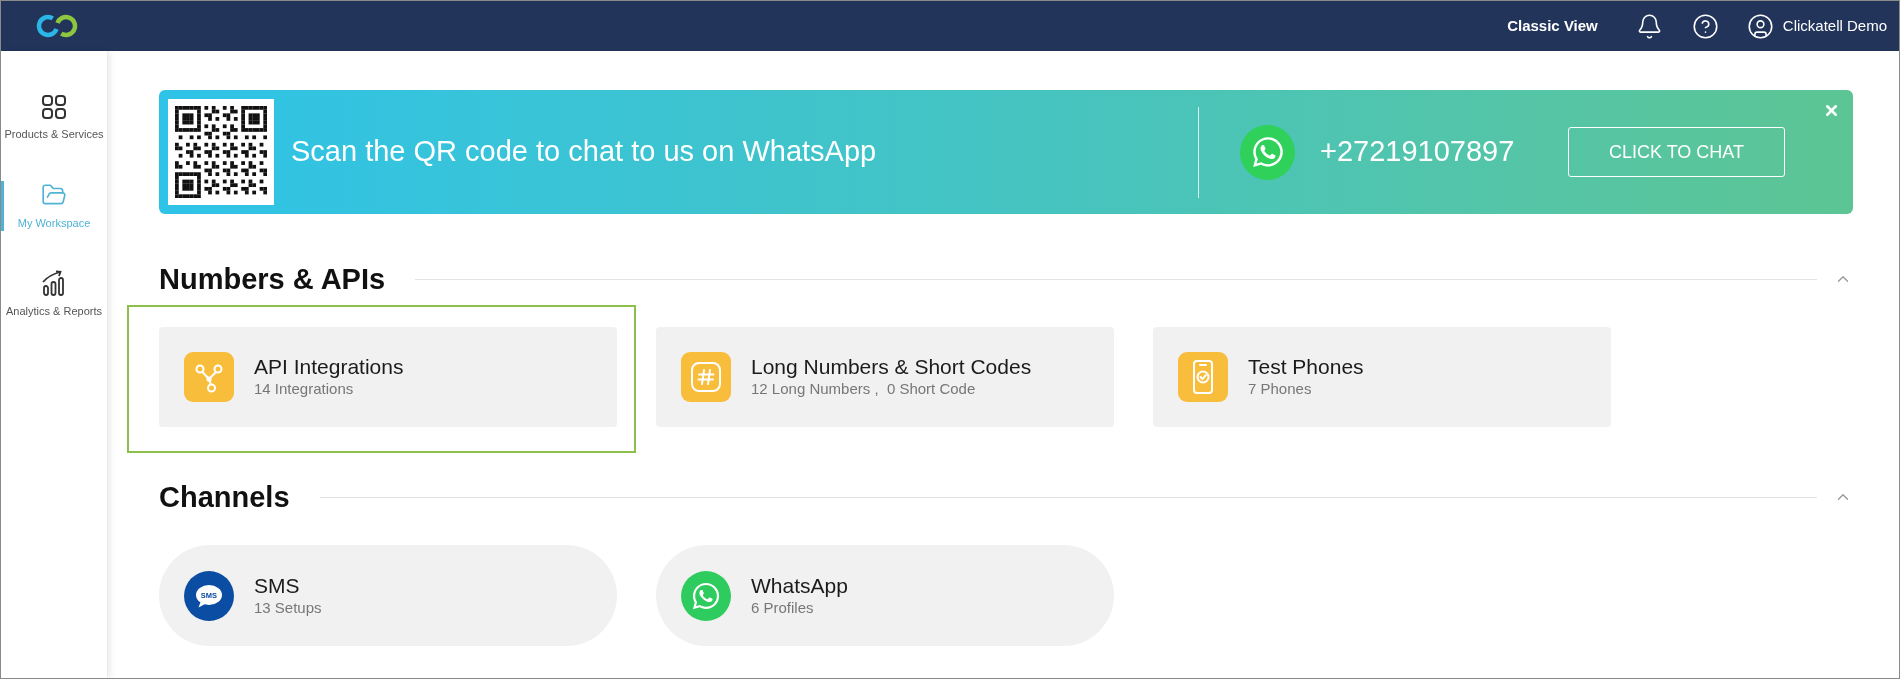 The image size is (1900, 679). I want to click on channel-card: WhatsApp 6 Profiles, so click(885, 595).